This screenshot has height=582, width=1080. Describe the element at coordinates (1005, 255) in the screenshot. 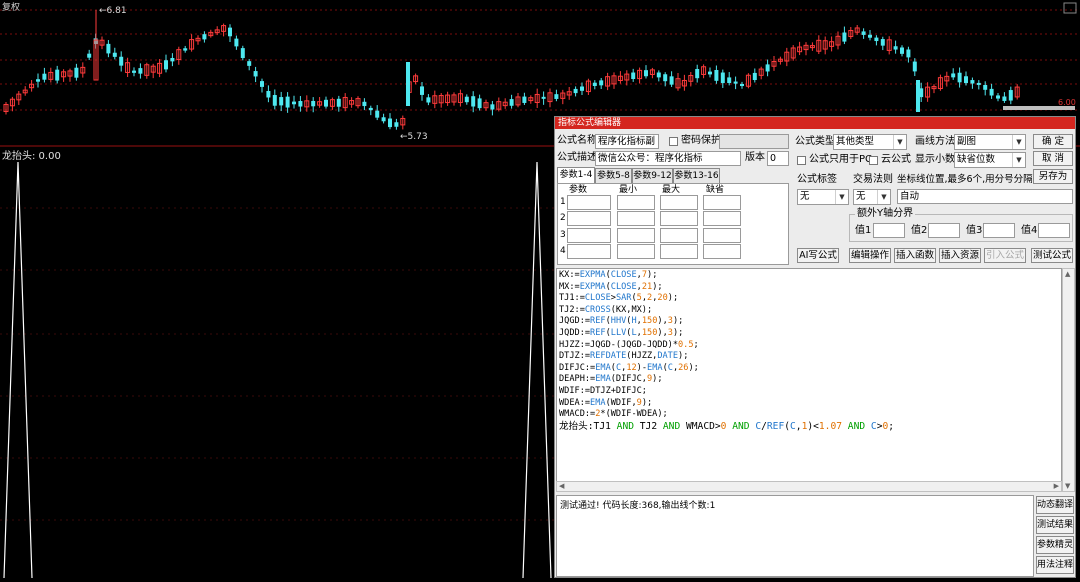

I see `import-formula-button: 引入公式` at that location.